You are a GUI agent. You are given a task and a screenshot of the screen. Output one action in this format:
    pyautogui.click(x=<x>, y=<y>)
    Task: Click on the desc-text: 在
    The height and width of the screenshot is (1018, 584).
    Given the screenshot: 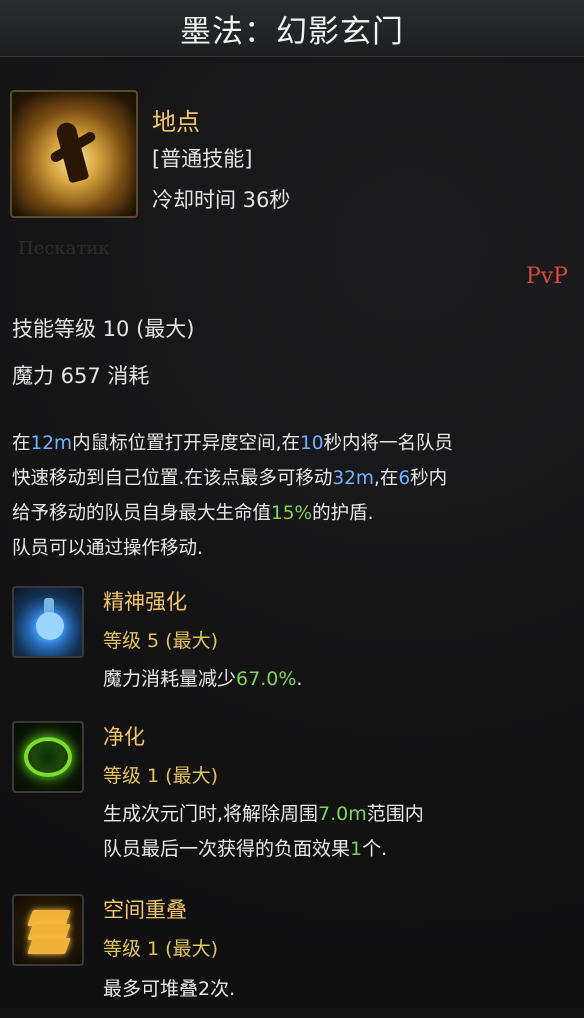 What is the action you would take?
    pyautogui.click(x=21, y=443)
    